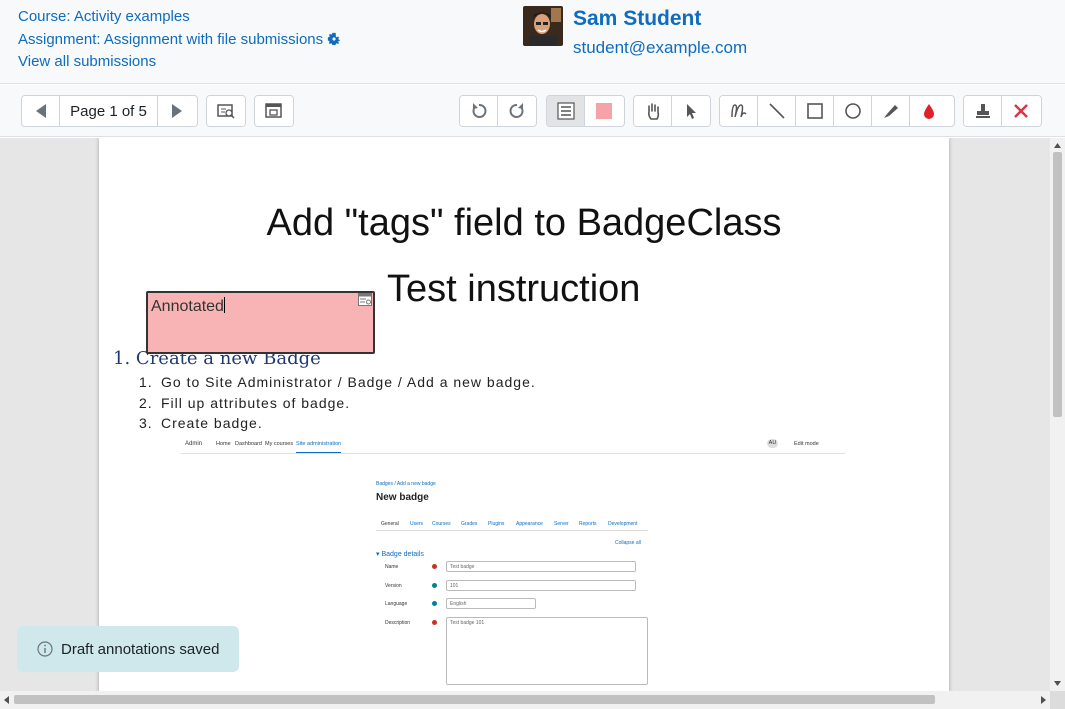 This screenshot has height=709, width=1065. Describe the element at coordinates (623, 524) in the screenshot. I see `embedded-tab: Development` at that location.